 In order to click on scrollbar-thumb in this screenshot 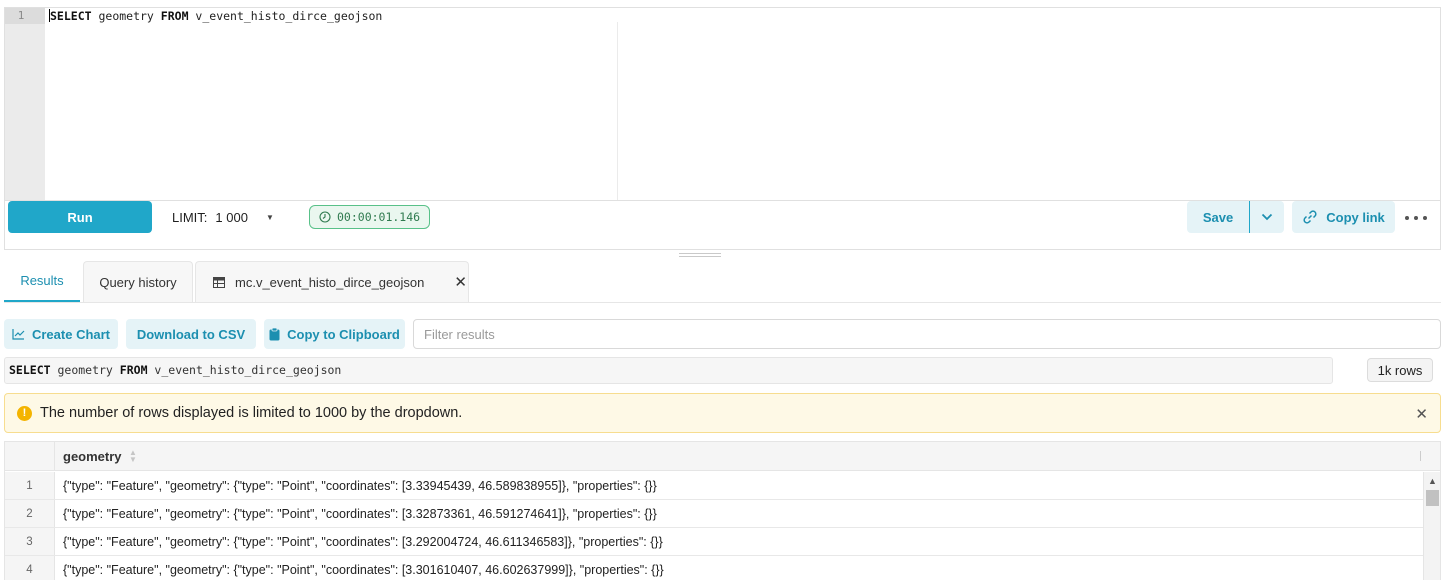, I will do `click(1432, 498)`.